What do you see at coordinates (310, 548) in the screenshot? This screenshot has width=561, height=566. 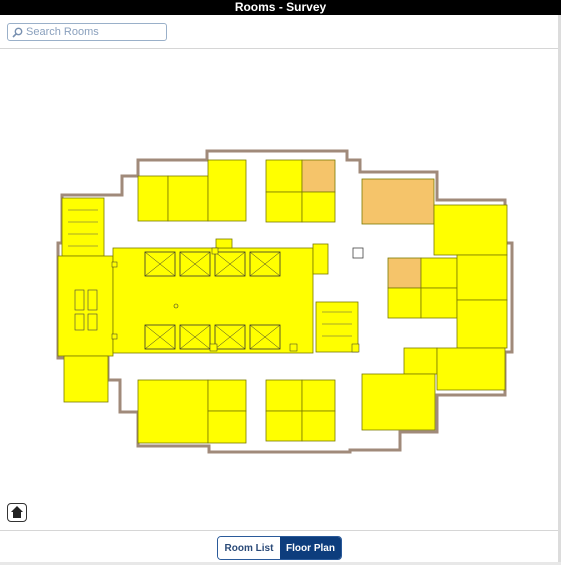 I see `tab-floor-plan: Floor Plan` at bounding box center [310, 548].